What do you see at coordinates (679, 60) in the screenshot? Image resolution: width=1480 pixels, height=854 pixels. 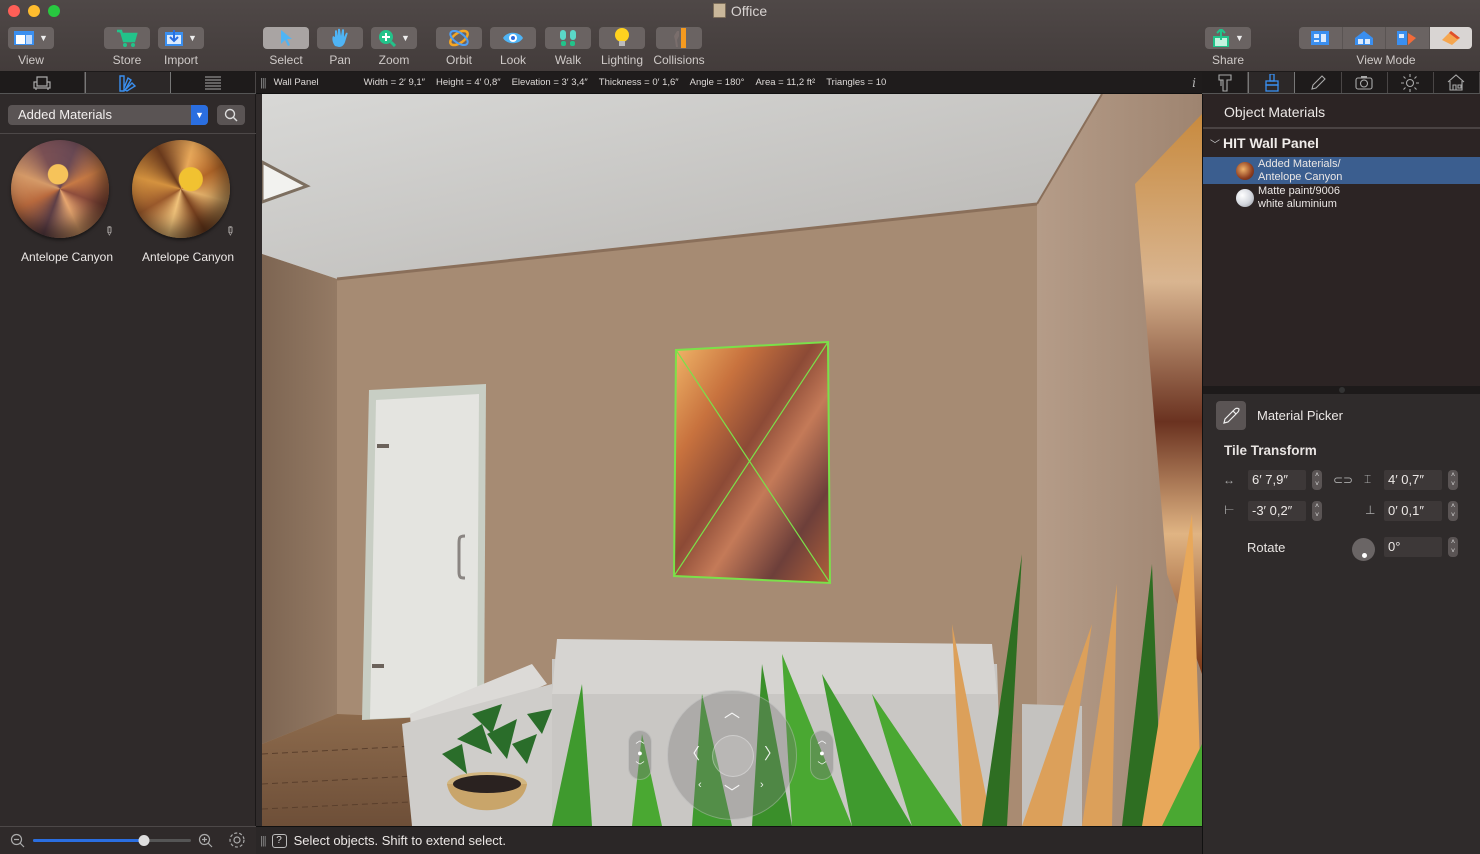 I see `collisions-label: Collisions` at bounding box center [679, 60].